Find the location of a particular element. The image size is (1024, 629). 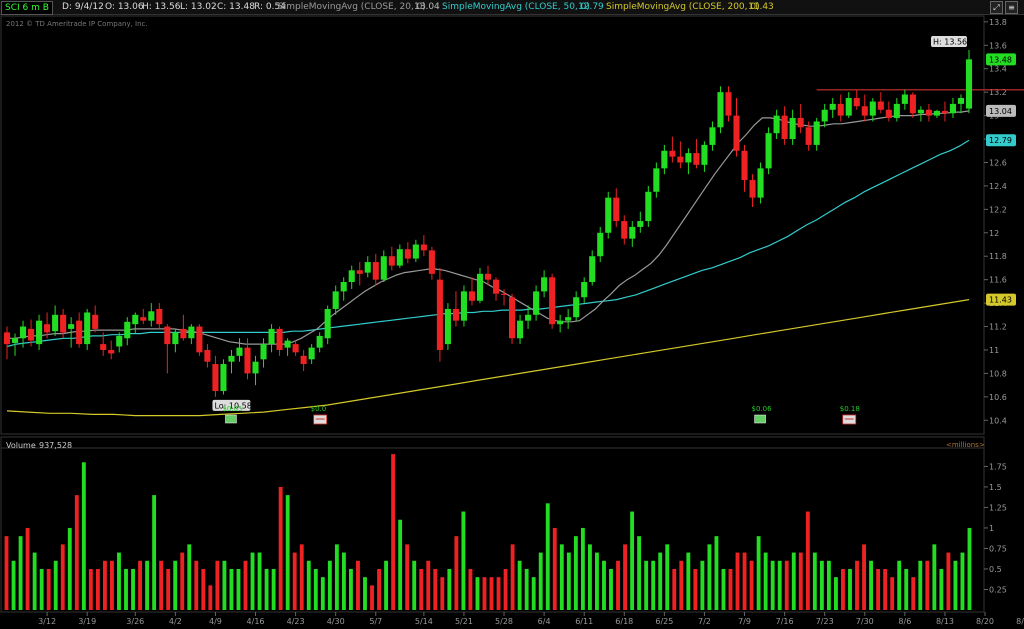

price-tag-label: 13.48 is located at coordinates (1000, 59).